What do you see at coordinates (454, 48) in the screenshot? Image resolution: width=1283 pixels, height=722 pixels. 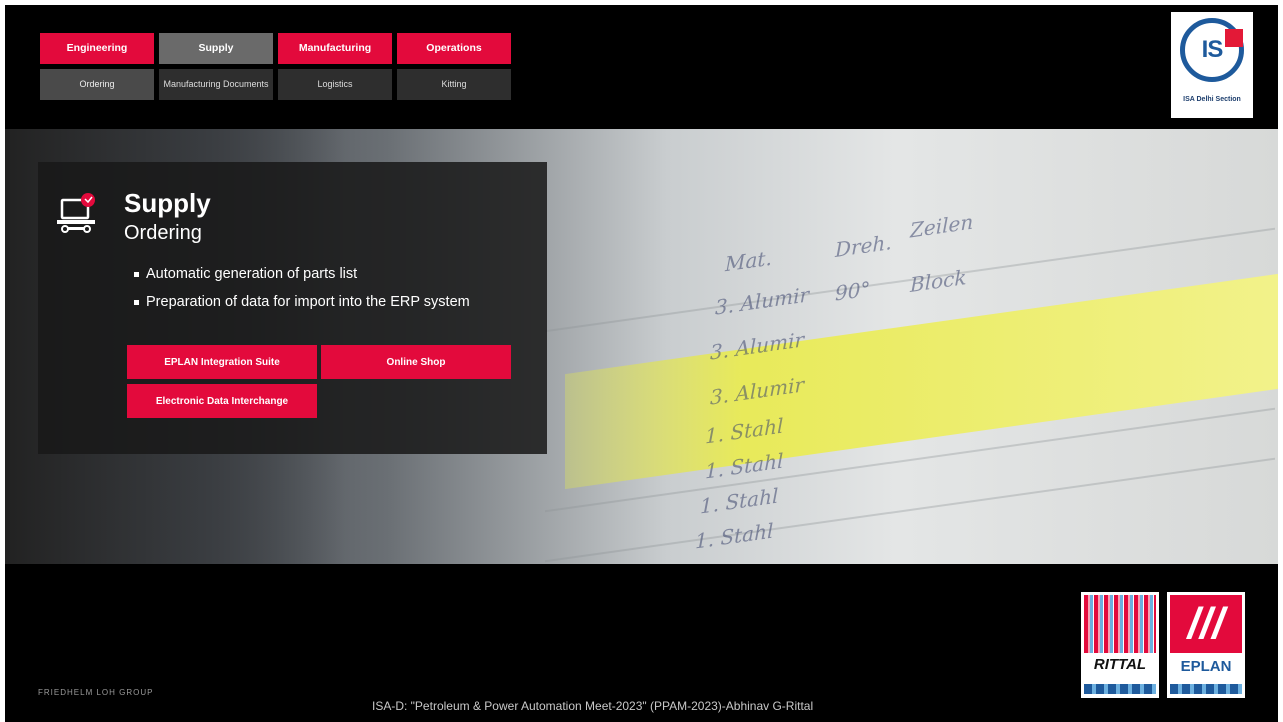 I see `nav-operations: Operations` at bounding box center [454, 48].